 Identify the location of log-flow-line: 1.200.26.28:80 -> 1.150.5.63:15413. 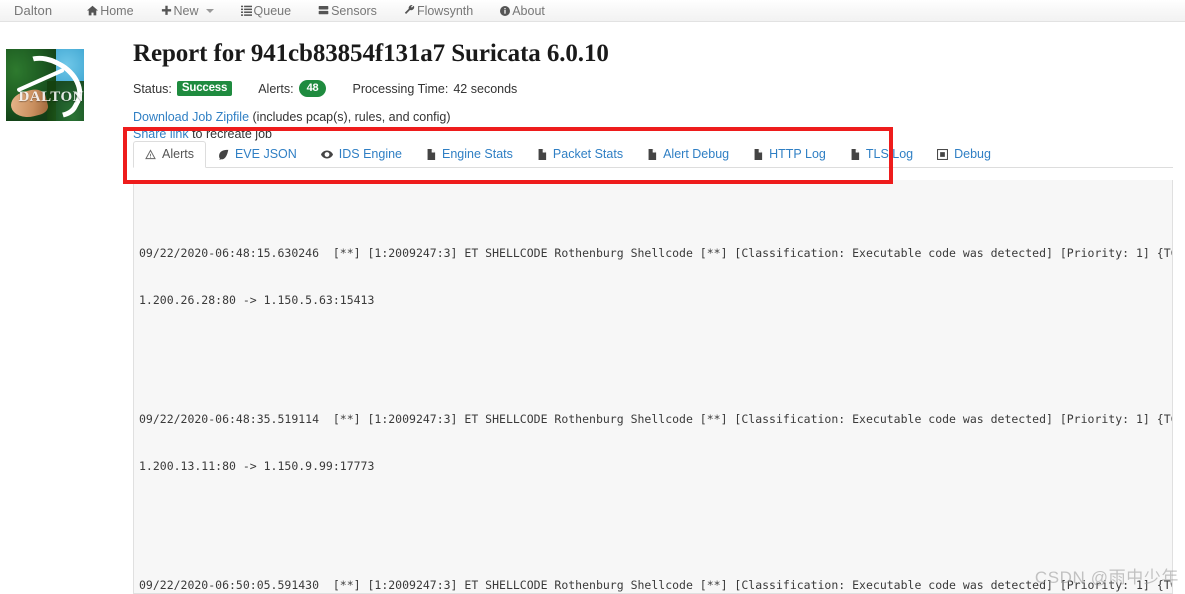
(257, 299).